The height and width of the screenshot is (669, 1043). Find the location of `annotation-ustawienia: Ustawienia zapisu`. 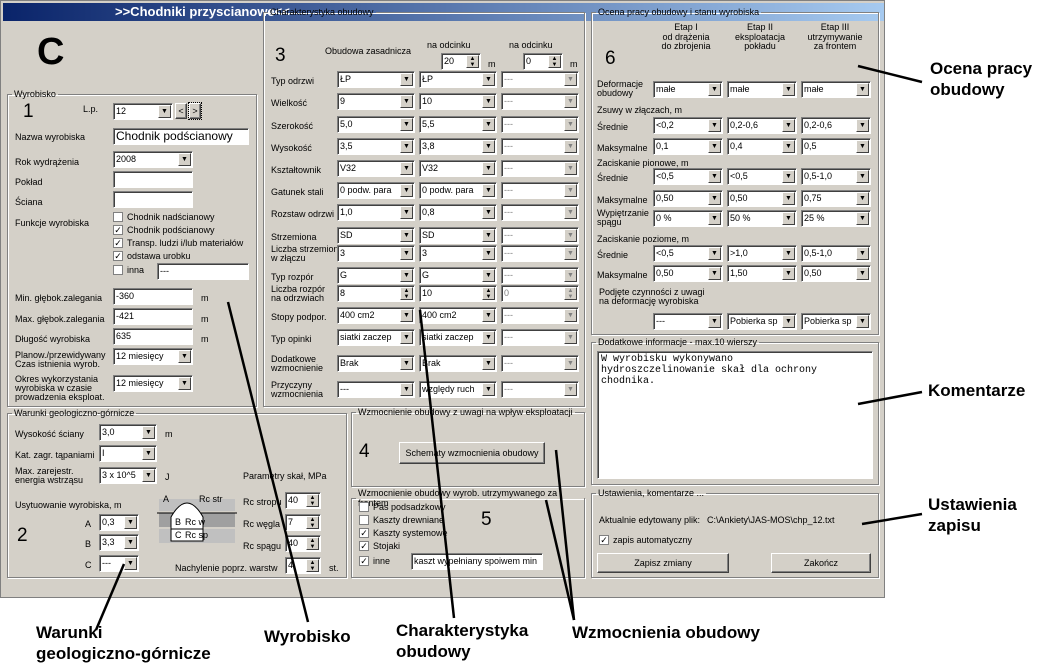

annotation-ustawienia: Ustawienia zapisu is located at coordinates (972, 515).